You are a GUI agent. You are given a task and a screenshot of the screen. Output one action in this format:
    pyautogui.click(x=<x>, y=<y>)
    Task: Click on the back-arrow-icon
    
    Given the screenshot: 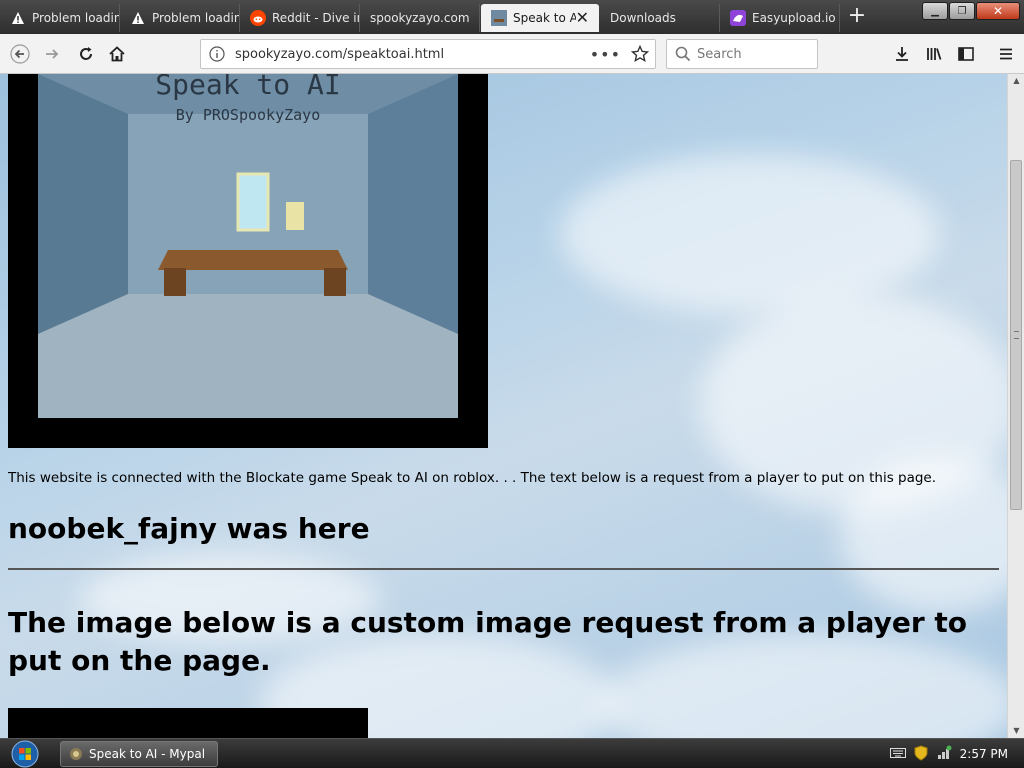 What is the action you would take?
    pyautogui.click(x=20, y=54)
    